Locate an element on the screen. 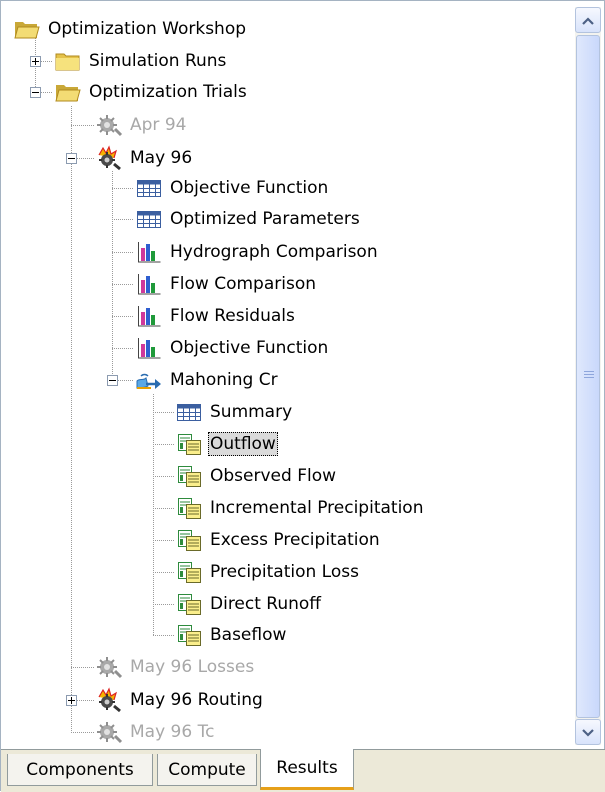 Image resolution: width=605 pixels, height=792 pixels. subbasin-icon is located at coordinates (149, 380).